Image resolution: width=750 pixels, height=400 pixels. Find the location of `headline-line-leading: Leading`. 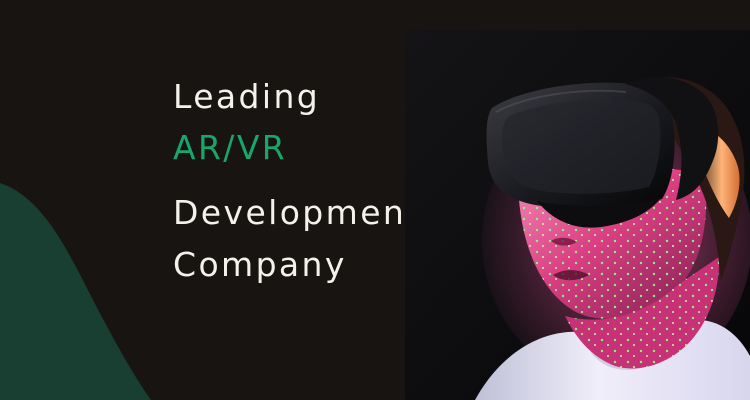

headline-line-leading: Leading is located at coordinates (247, 96).